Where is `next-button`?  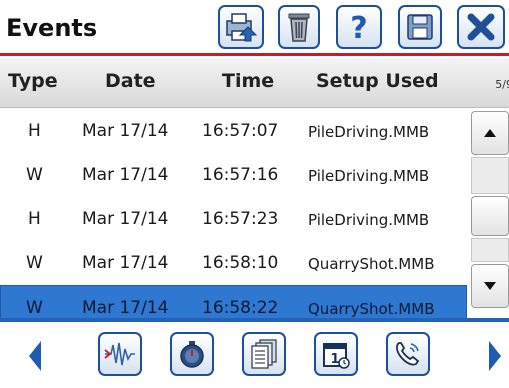 next-button is located at coordinates (495, 358).